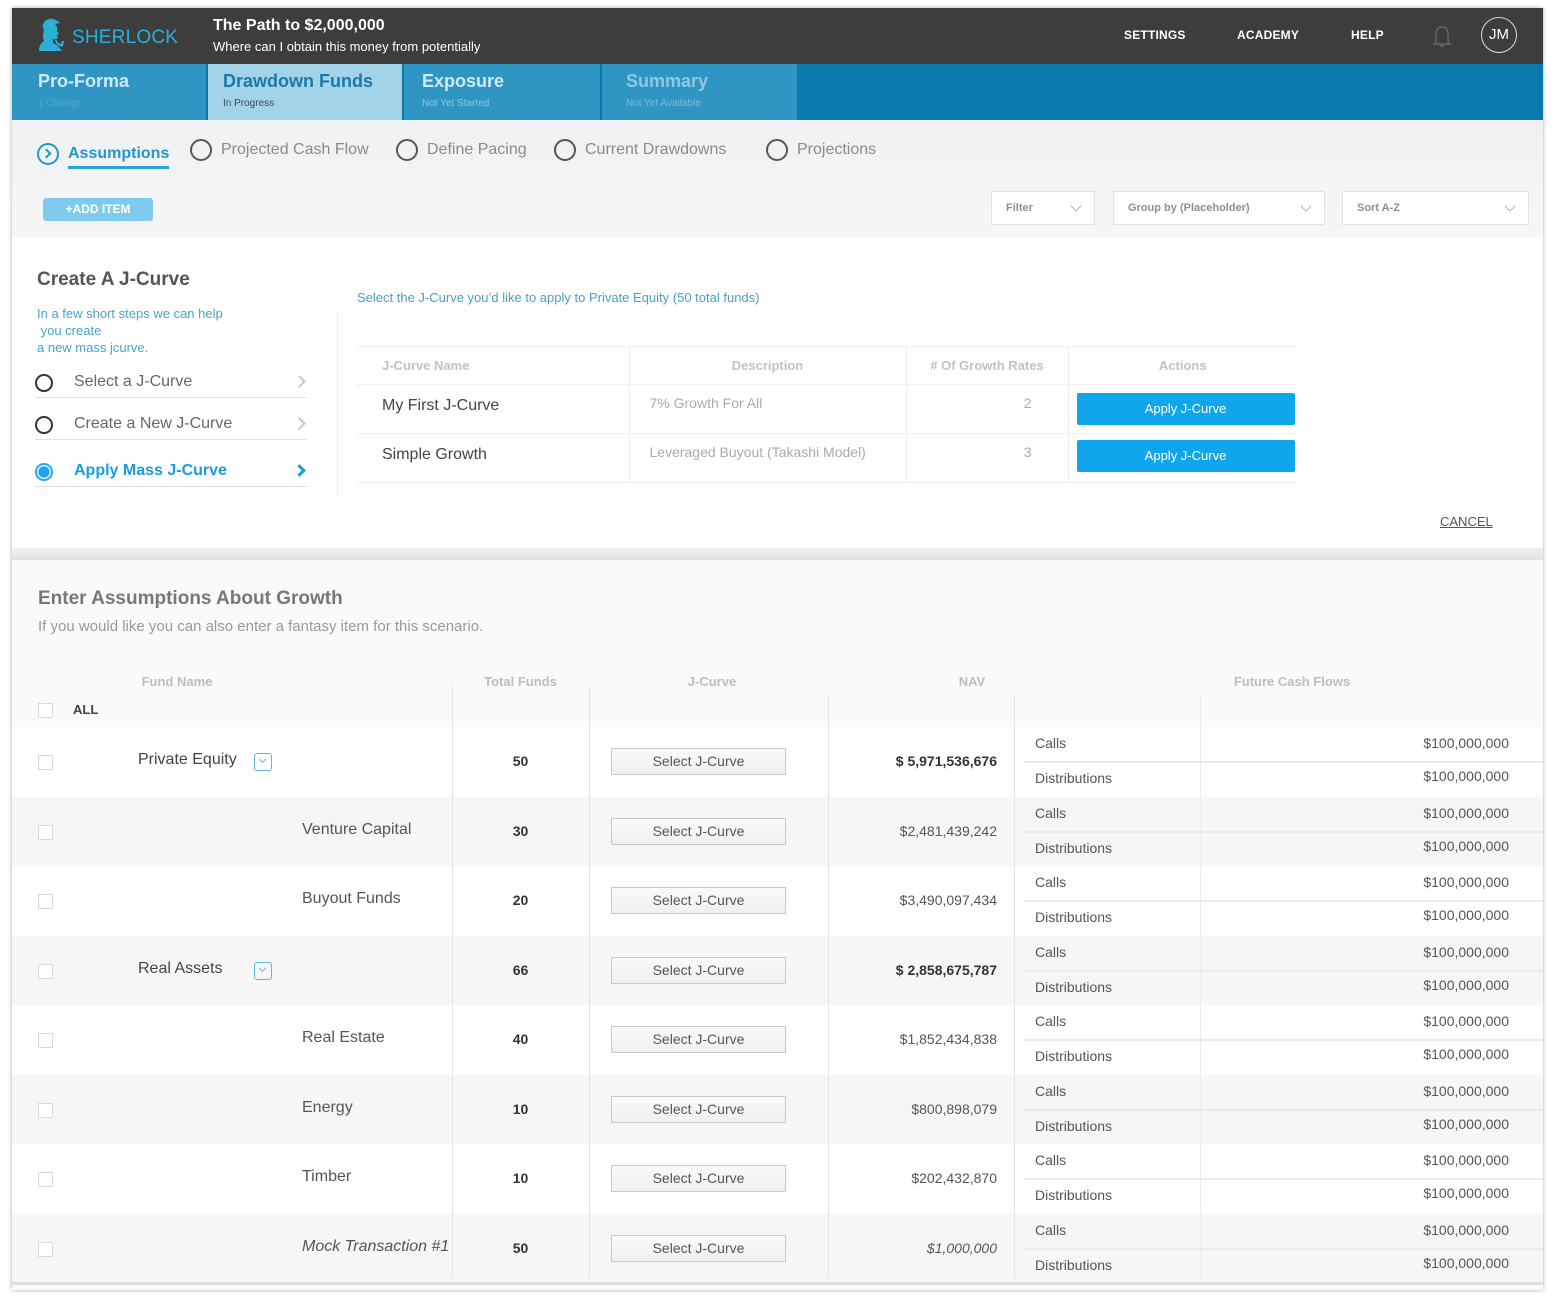  I want to click on sort-dropdown: Sort A-Z, so click(1435, 208).